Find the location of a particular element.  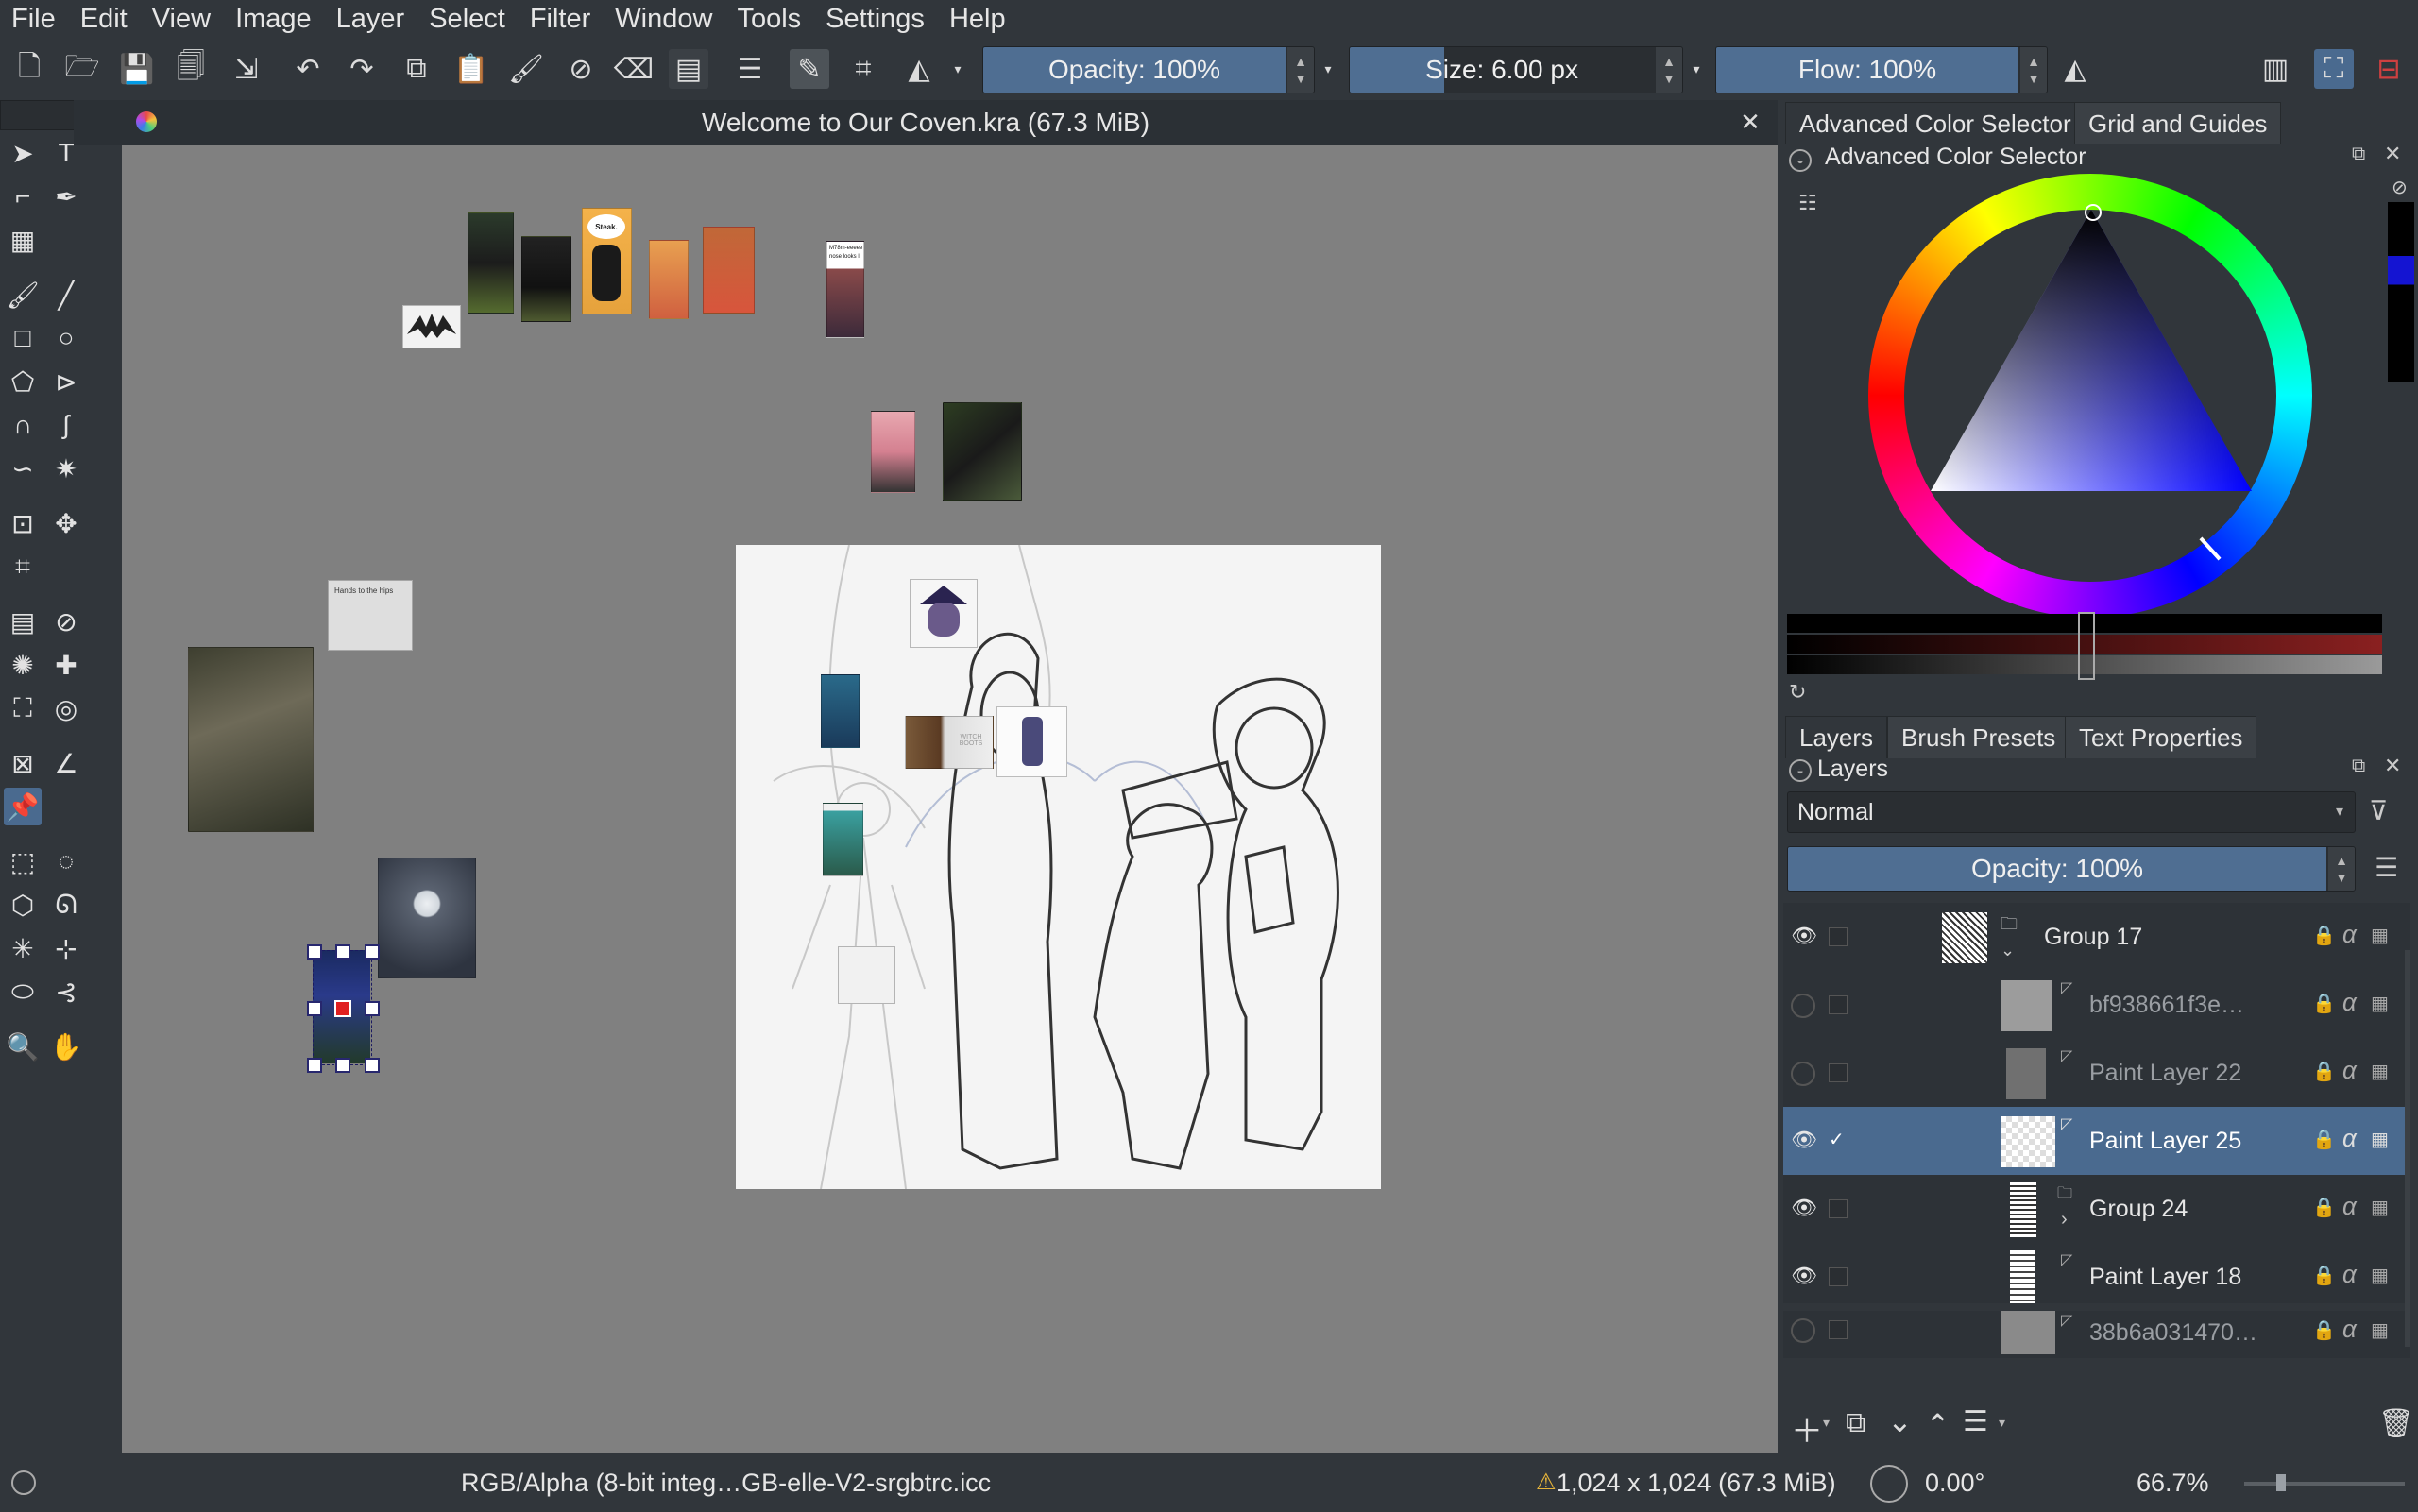

transform-handle-top-right is located at coordinates (373, 952).